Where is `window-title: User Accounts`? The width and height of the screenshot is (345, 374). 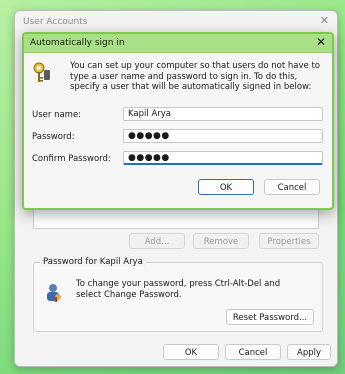
window-title: User Accounts is located at coordinates (55, 22).